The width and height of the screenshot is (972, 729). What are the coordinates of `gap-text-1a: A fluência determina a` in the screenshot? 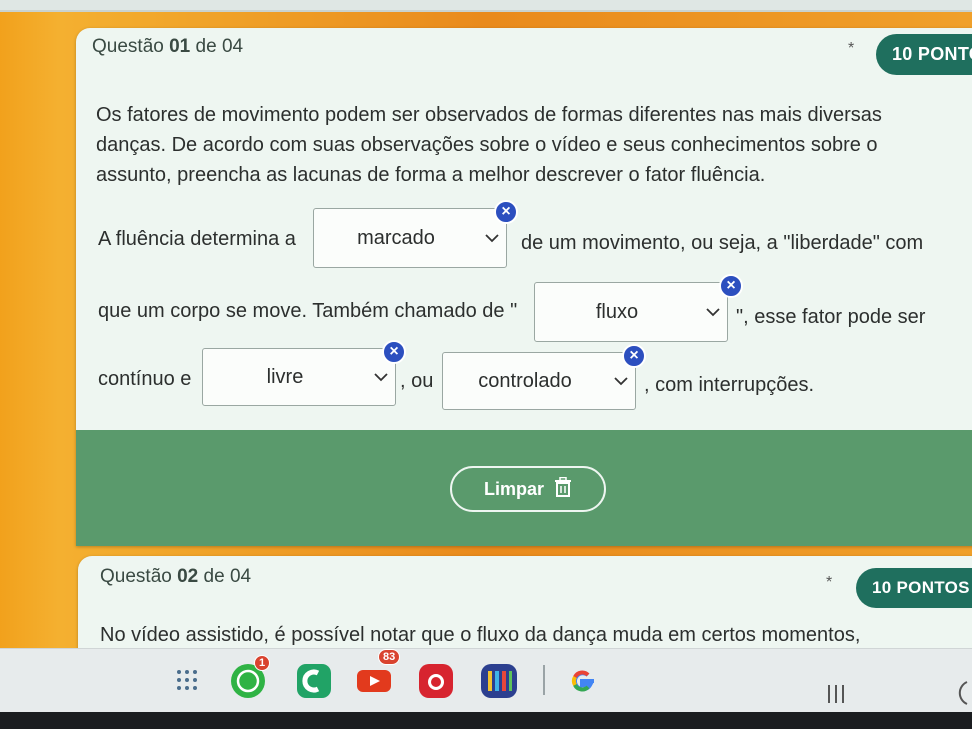 It's located at (197, 239).